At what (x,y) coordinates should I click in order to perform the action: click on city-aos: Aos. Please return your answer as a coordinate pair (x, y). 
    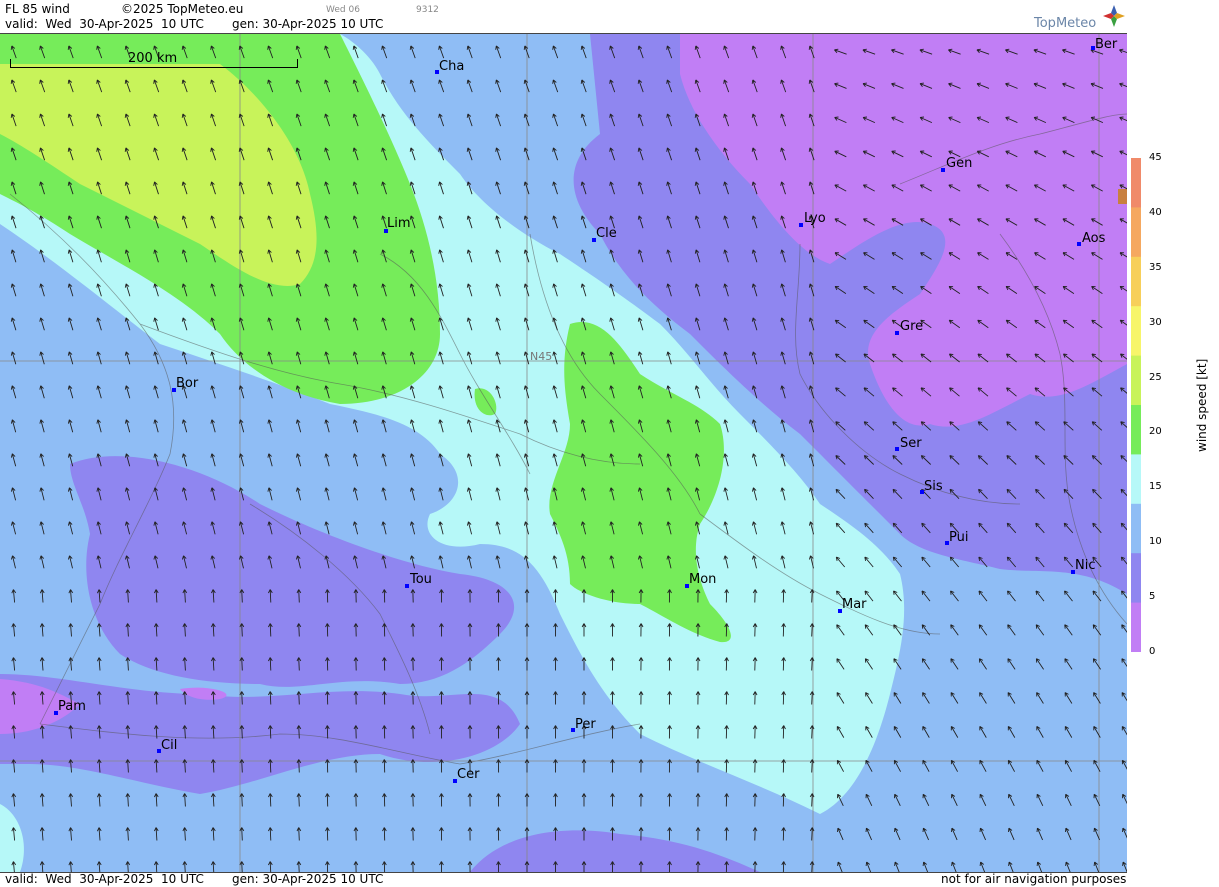
    Looking at the image, I should click on (1091, 238).